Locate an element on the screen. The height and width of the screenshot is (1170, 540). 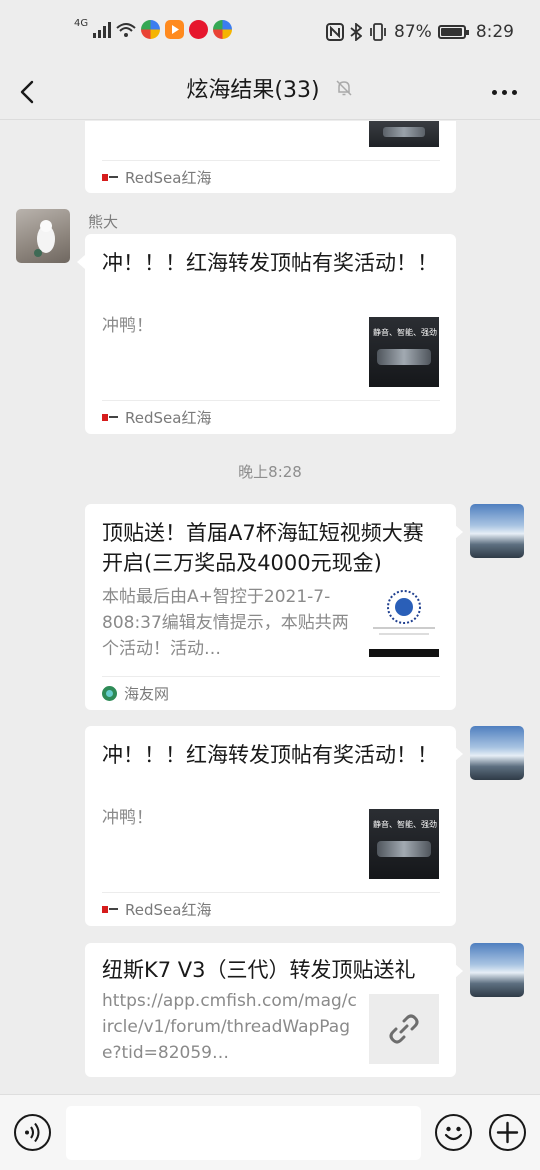
card-link-thumbnail is located at coordinates (404, 1029).